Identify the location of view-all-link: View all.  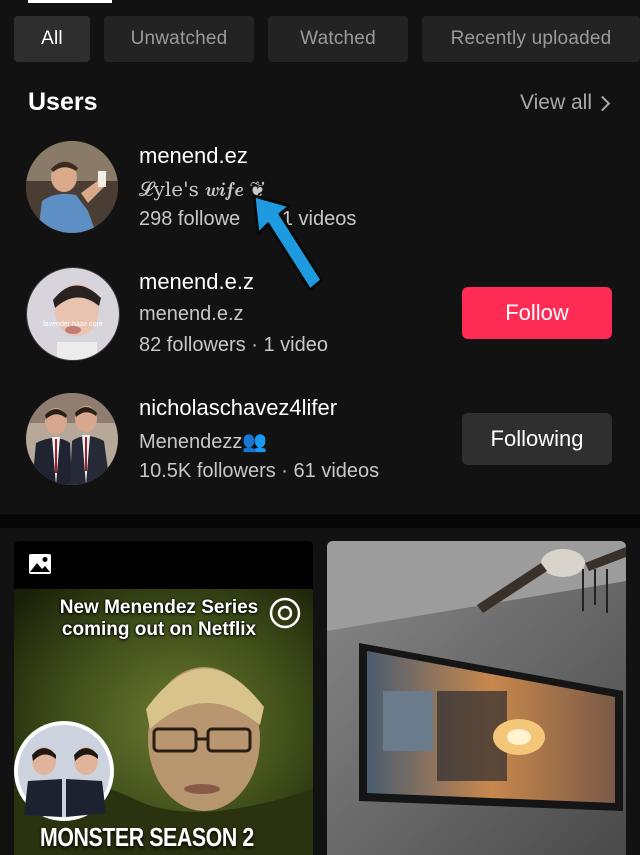
(565, 103).